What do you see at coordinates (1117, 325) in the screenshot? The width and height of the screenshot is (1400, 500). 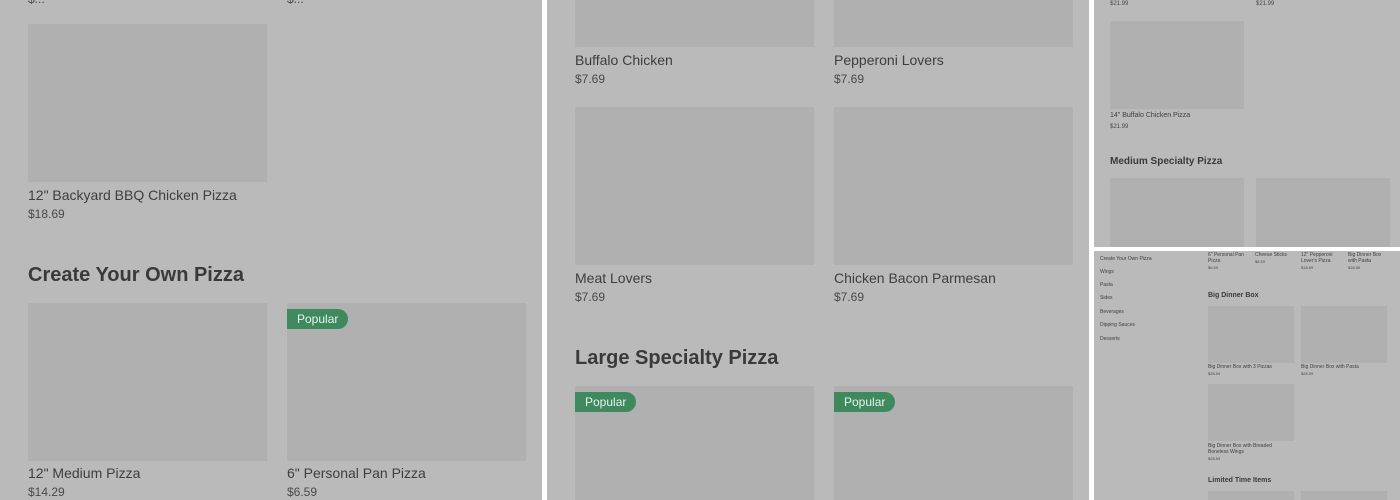 I see `sidebar-item-dipping-sauces: Dipping Sauces` at bounding box center [1117, 325].